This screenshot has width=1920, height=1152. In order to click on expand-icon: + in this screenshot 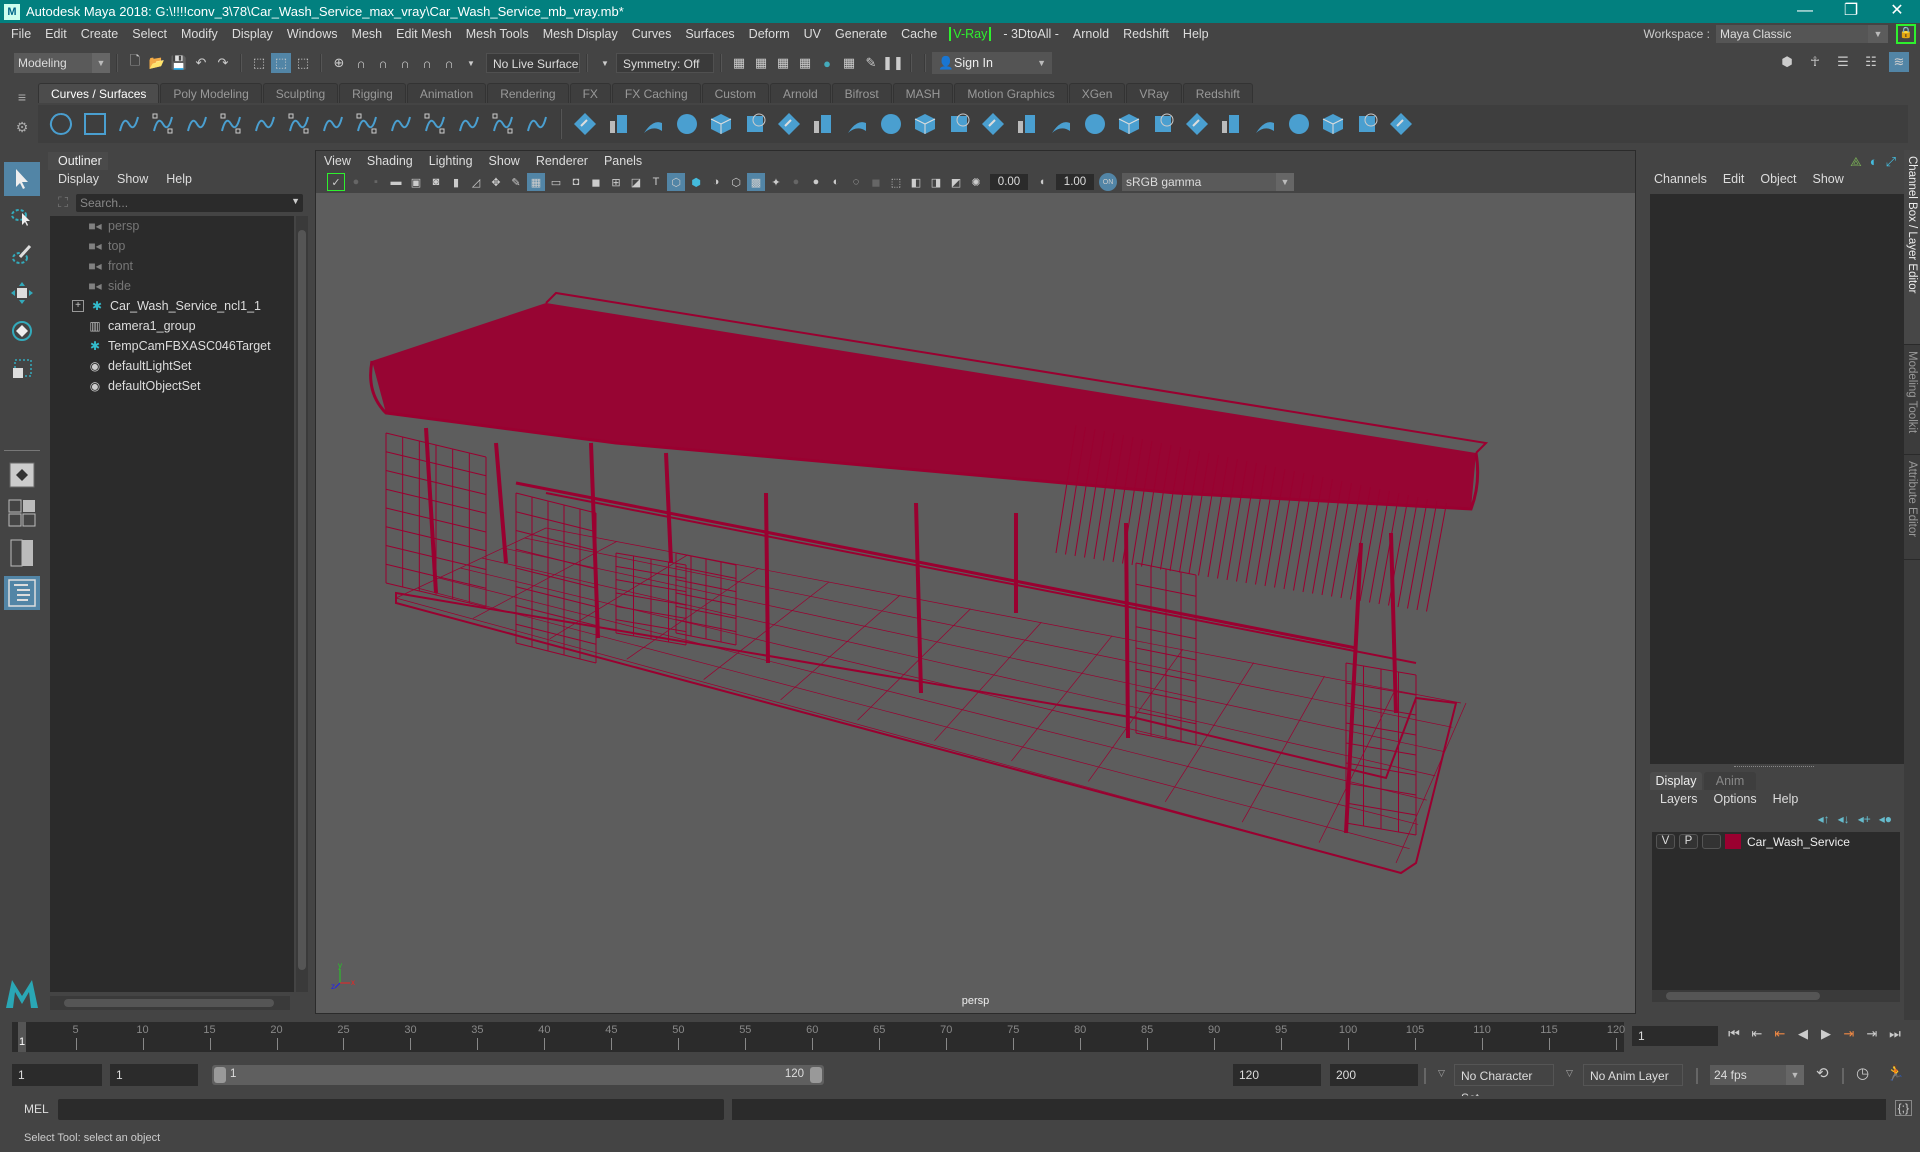, I will do `click(78, 306)`.